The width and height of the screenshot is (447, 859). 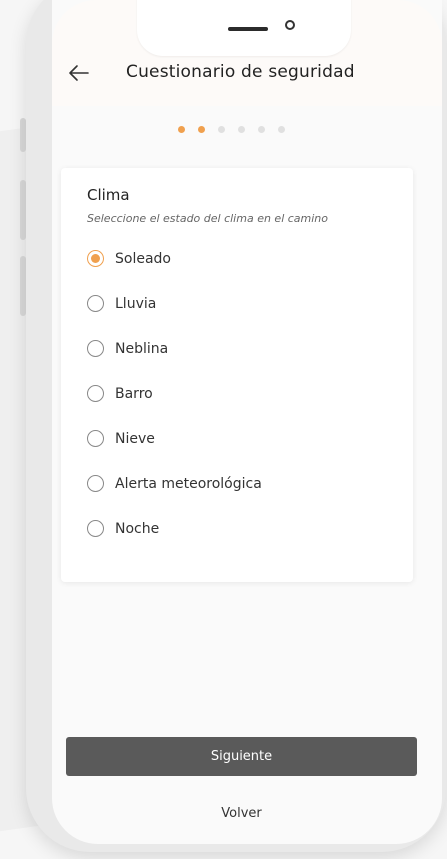 I want to click on radio-option: Soleado, so click(x=129, y=258).